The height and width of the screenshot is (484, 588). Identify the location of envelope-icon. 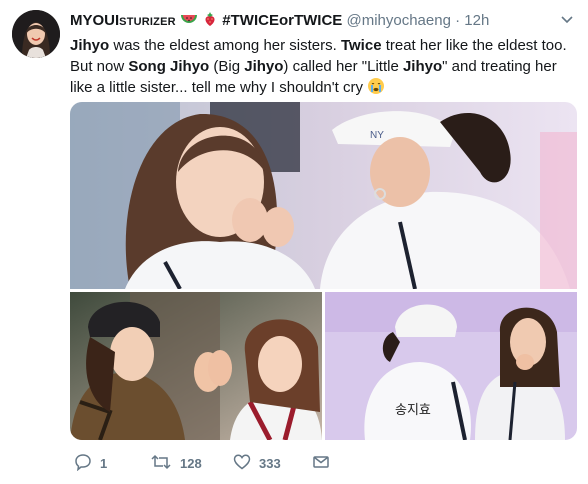
(321, 463).